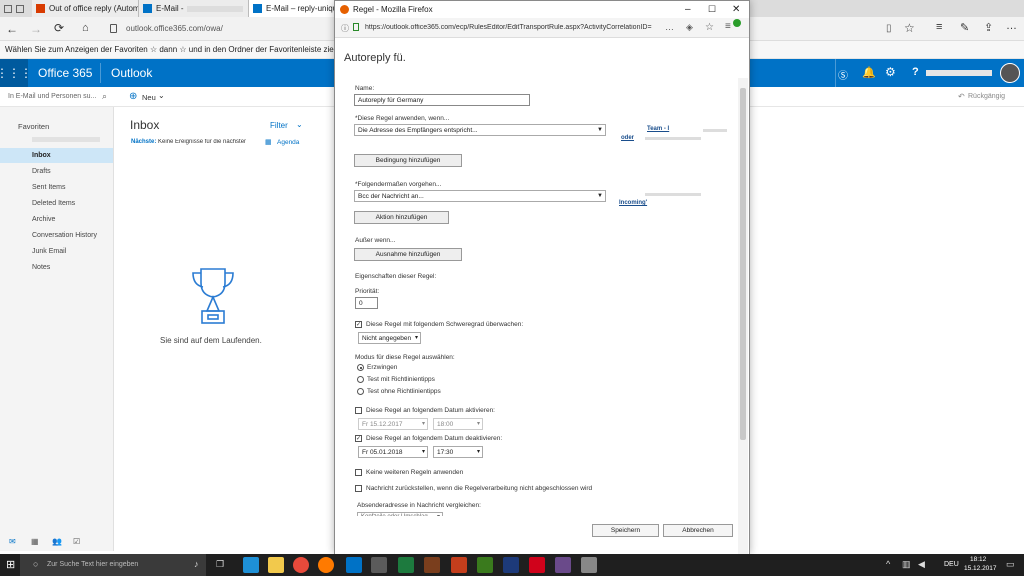 The height and width of the screenshot is (576, 1024). Describe the element at coordinates (291, 8) in the screenshot. I see `tab-email-2: E-Mail – reply-unique-` at that location.